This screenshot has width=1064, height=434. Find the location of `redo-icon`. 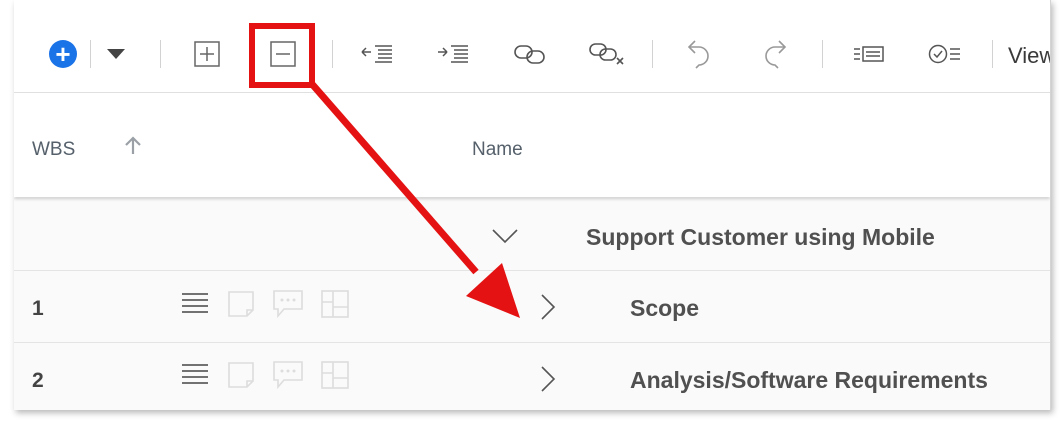

redo-icon is located at coordinates (776, 54).